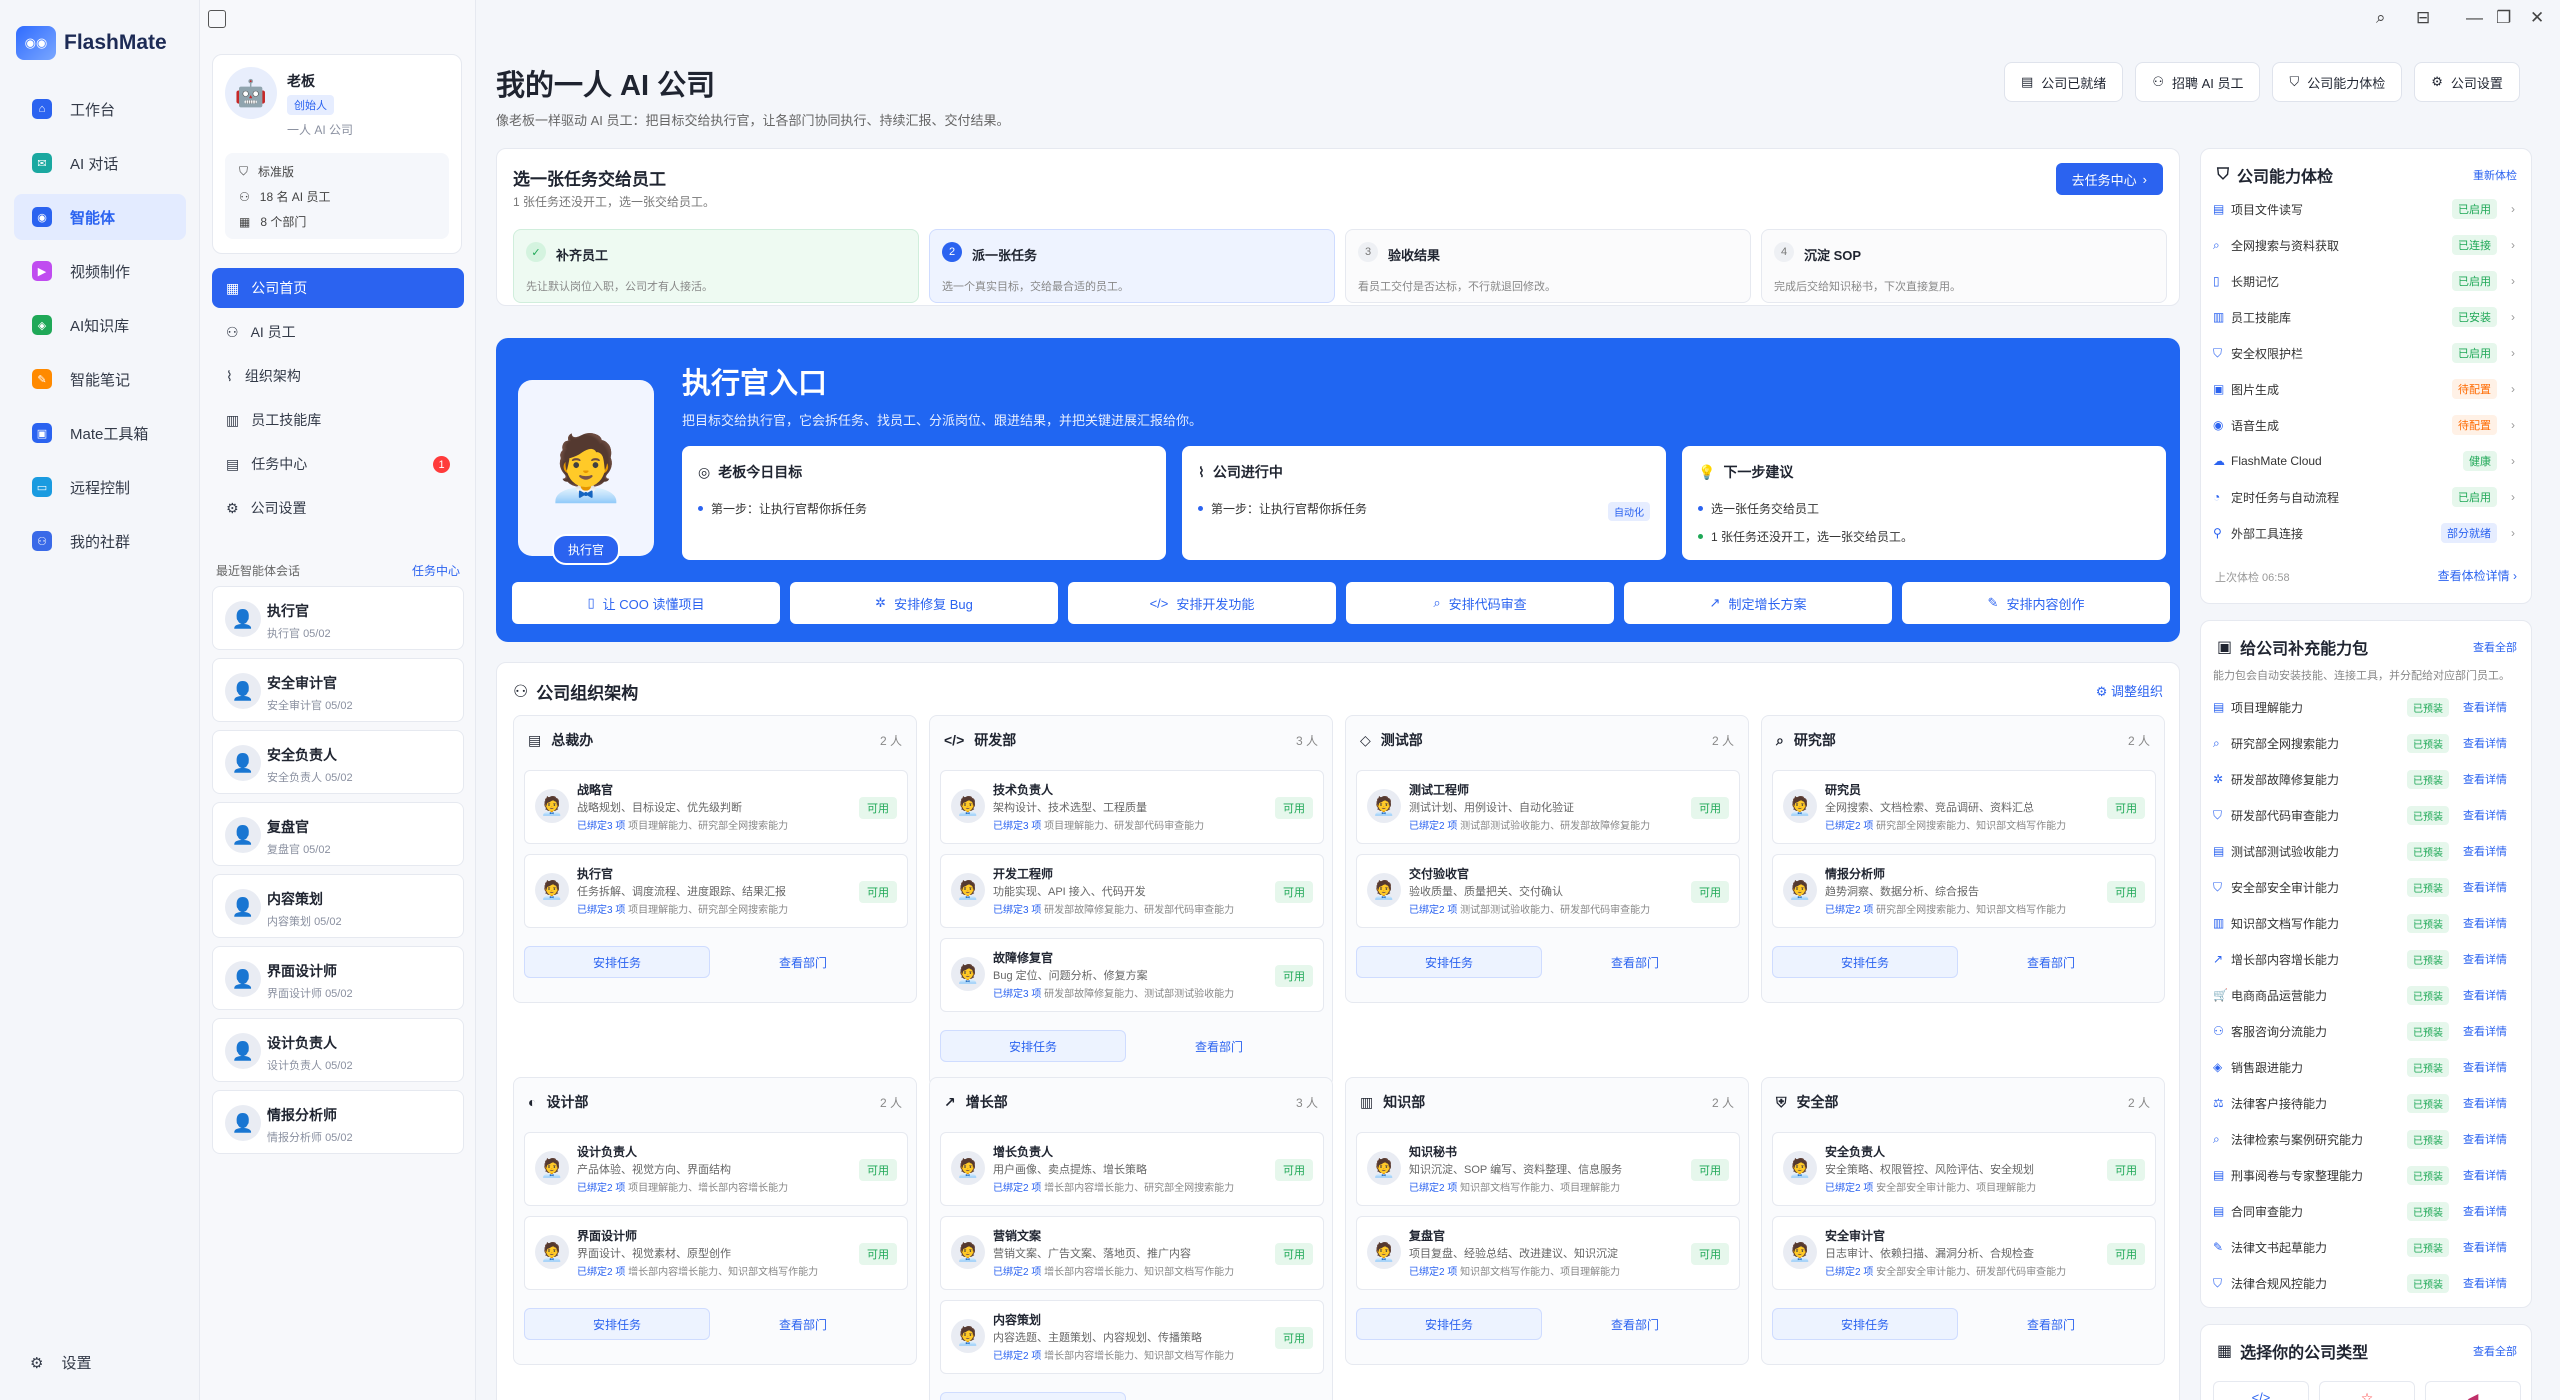 The image size is (2560, 1400). I want to click on packs-all-link: 查看全部, so click(2495, 647).